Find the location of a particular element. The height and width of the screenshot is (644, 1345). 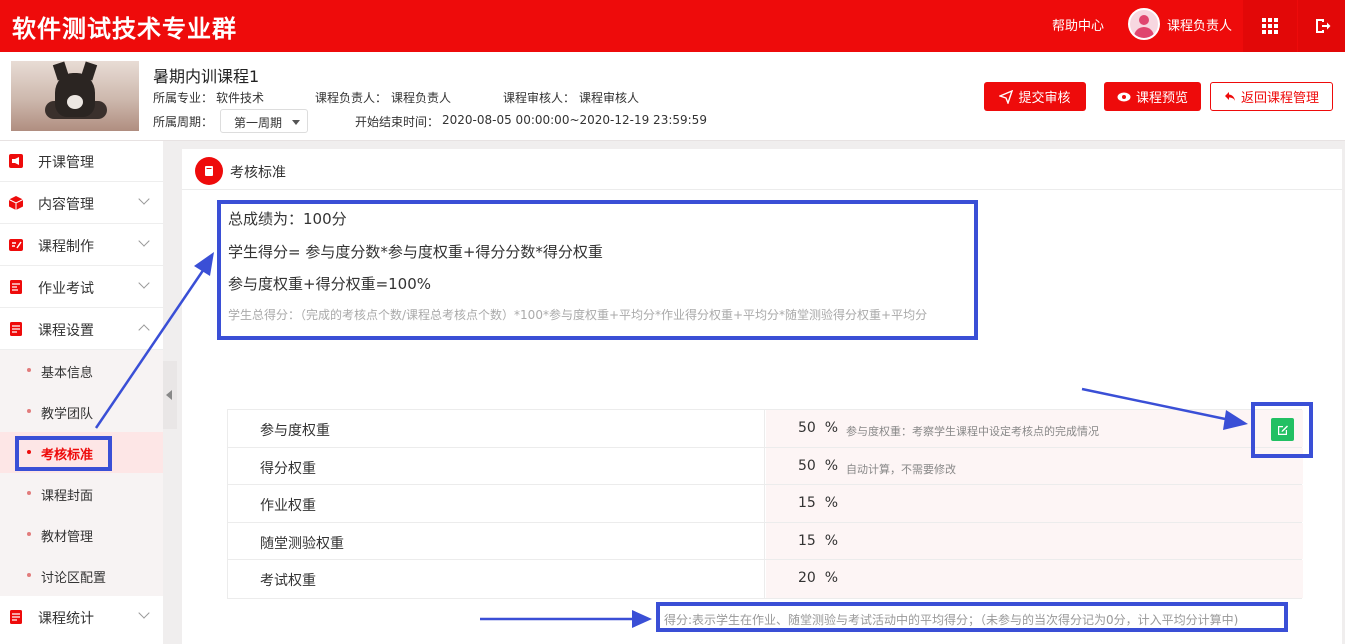

arrow-to-formula is located at coordinates (154, 340).